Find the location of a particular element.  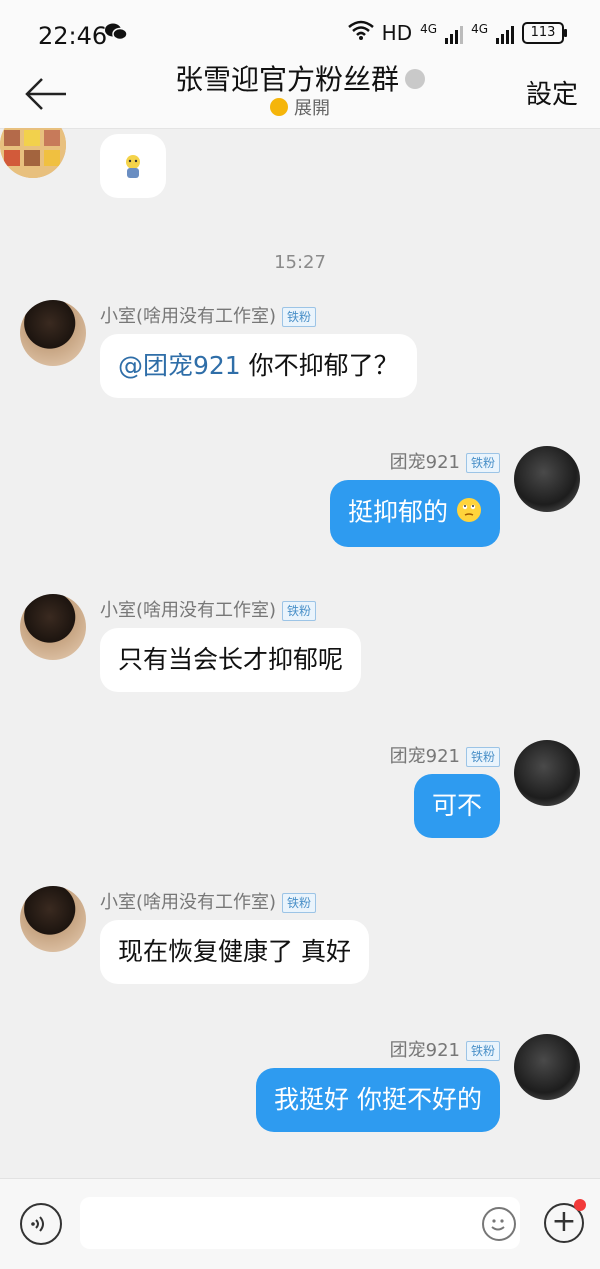

message-bubble: 可不 is located at coordinates (456, 806).